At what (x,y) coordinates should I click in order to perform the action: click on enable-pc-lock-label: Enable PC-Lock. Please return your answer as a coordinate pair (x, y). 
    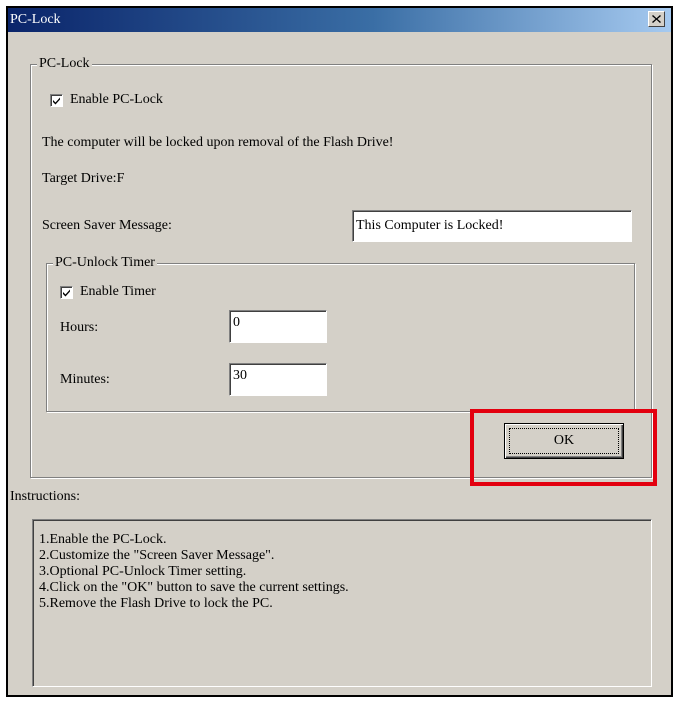
    Looking at the image, I should click on (116, 100).